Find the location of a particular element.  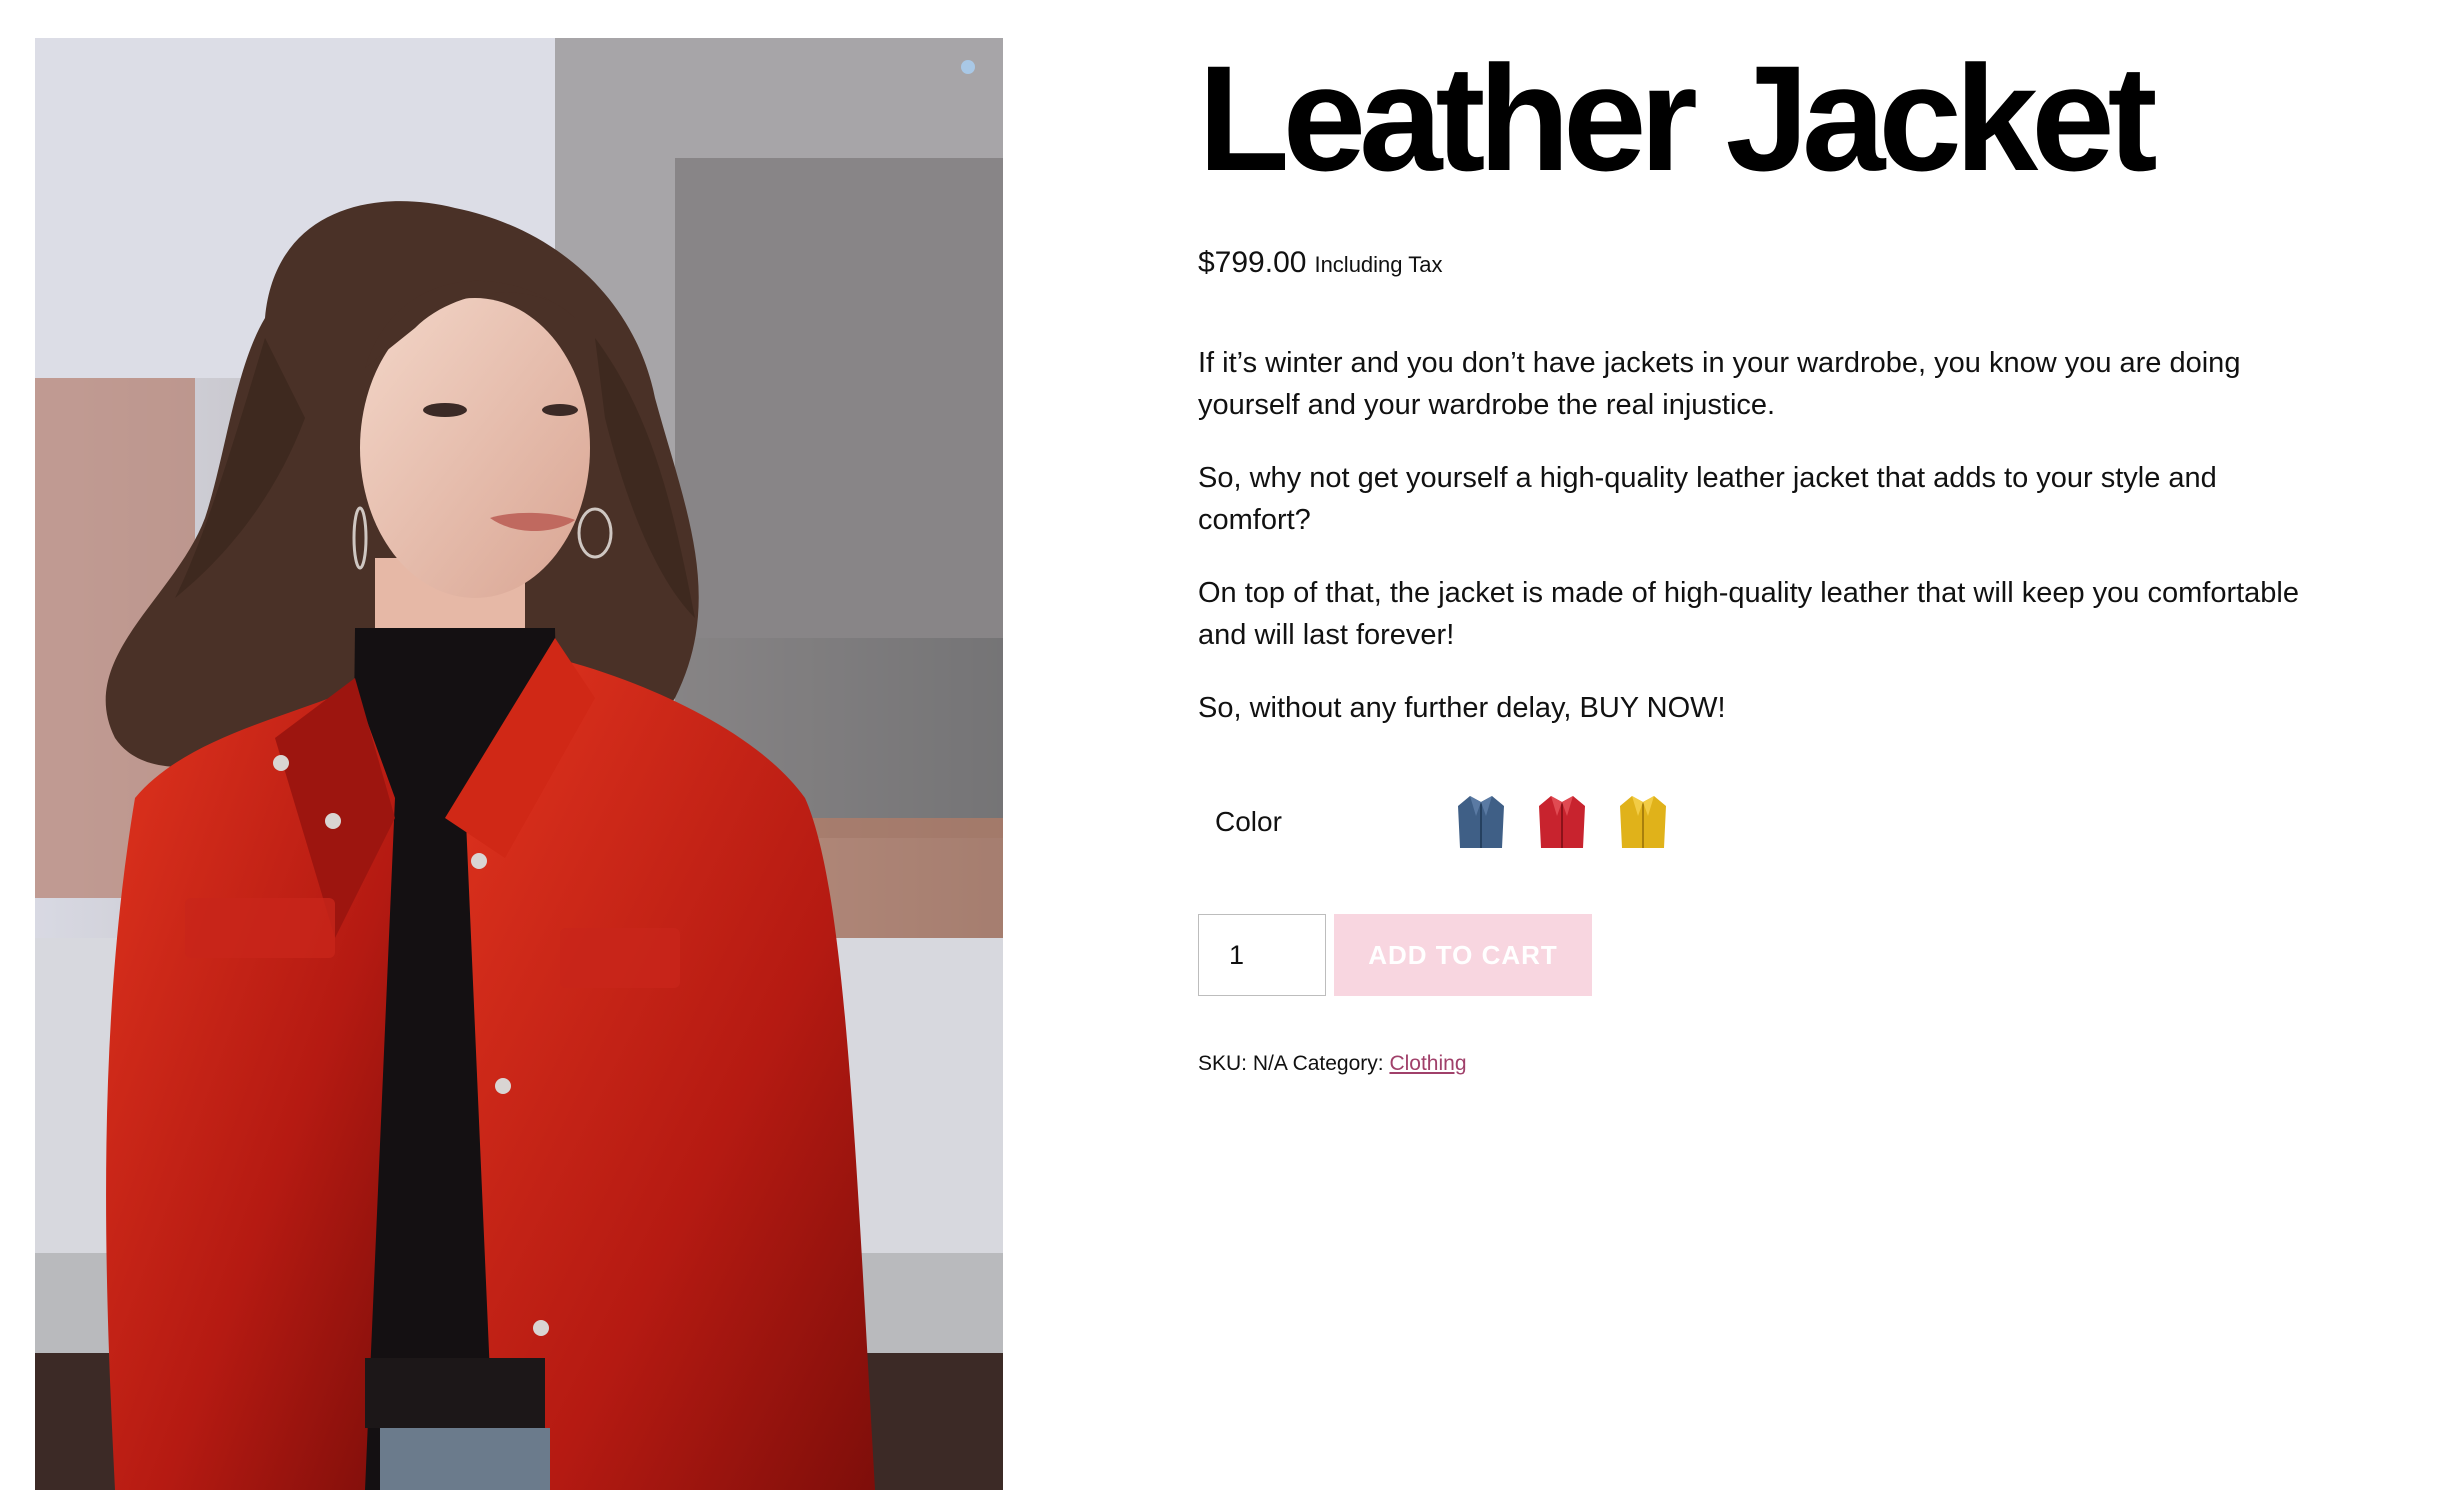

red-jacket-swatch is located at coordinates (1562, 822).